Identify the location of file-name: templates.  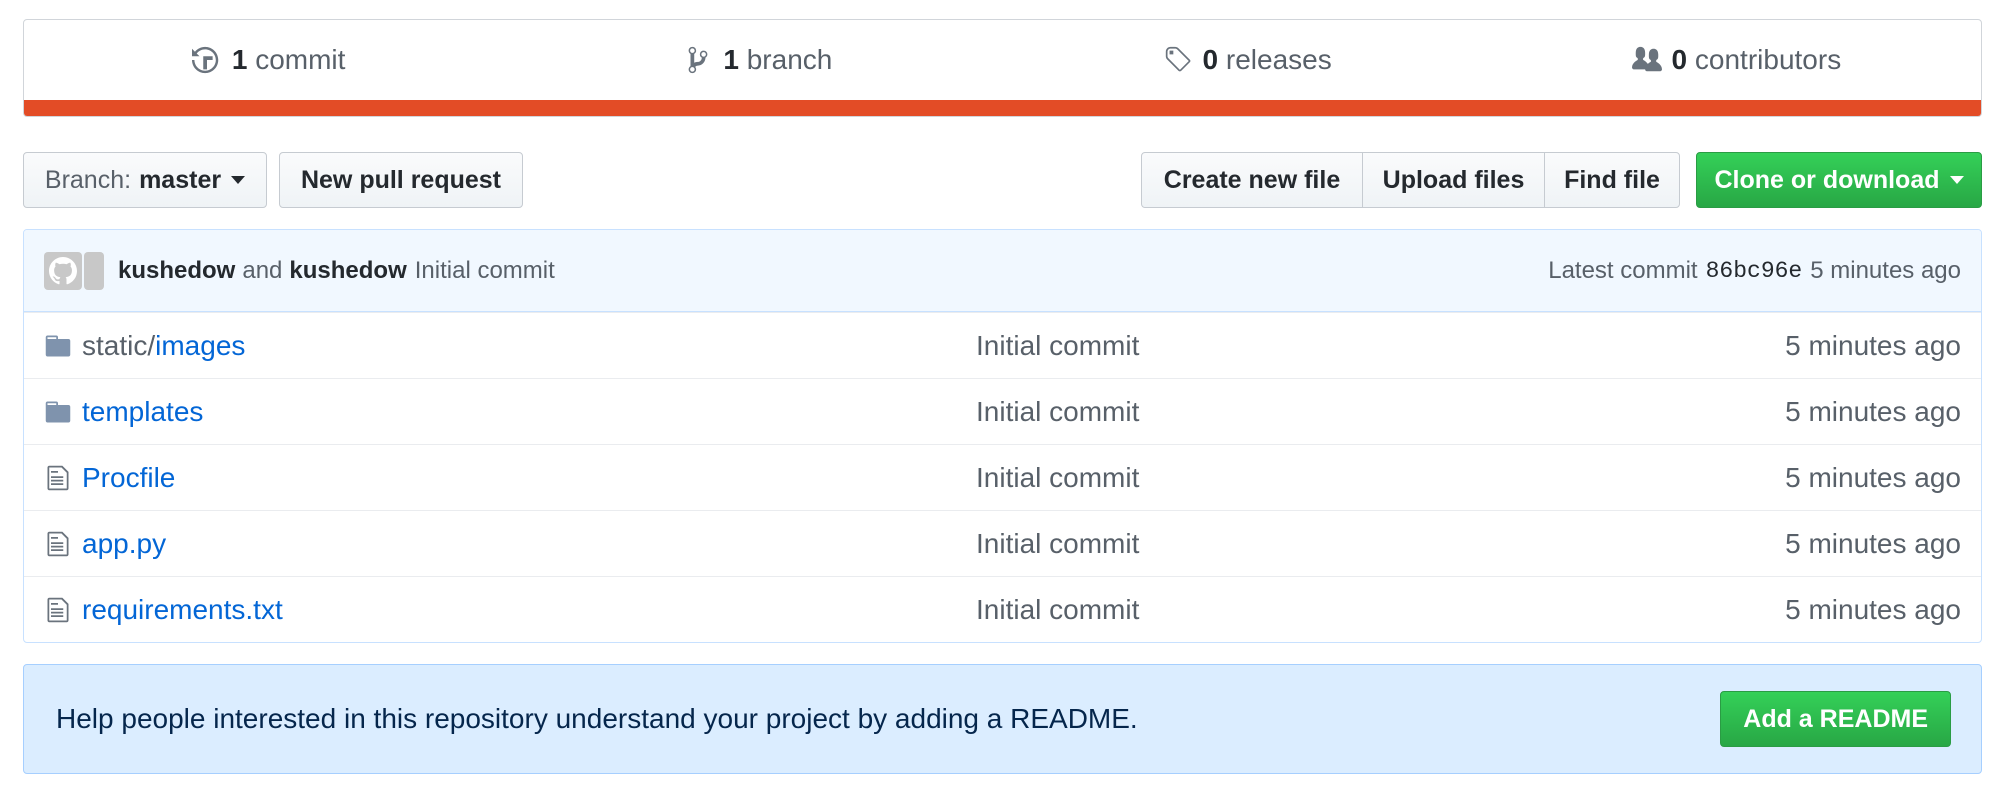
(529, 412).